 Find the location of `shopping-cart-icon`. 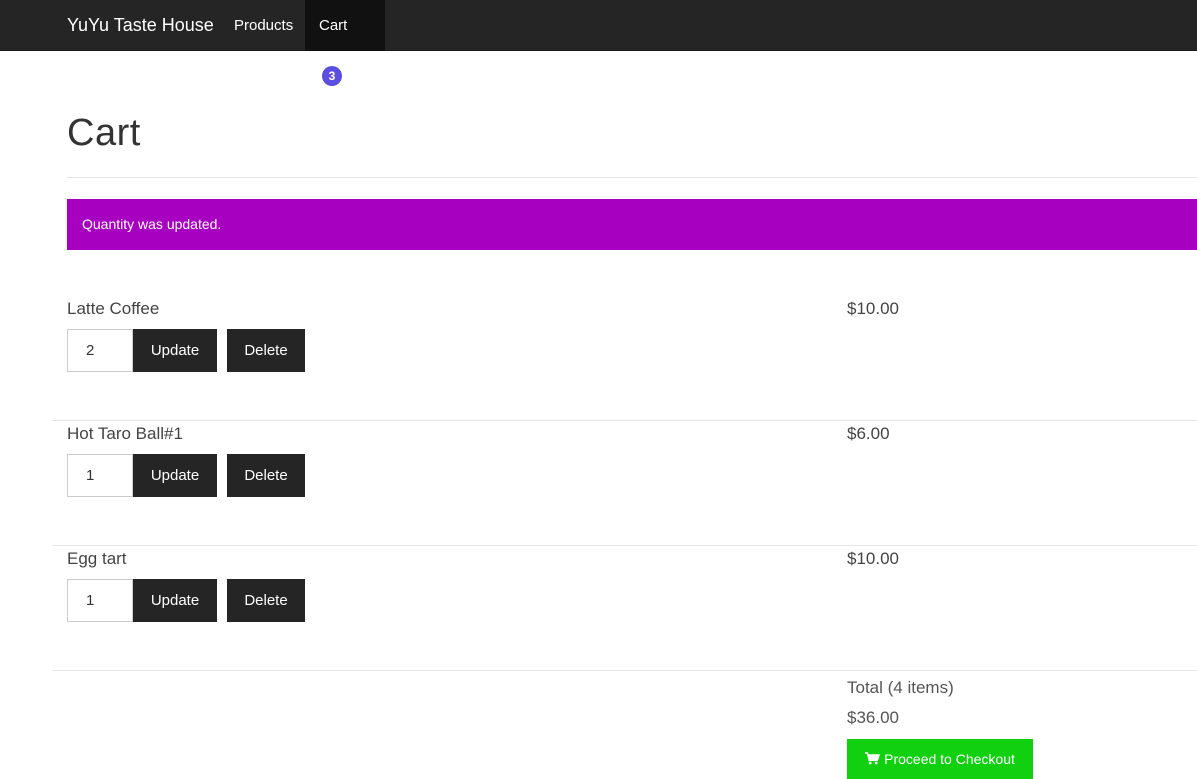

shopping-cart-icon is located at coordinates (872, 758).